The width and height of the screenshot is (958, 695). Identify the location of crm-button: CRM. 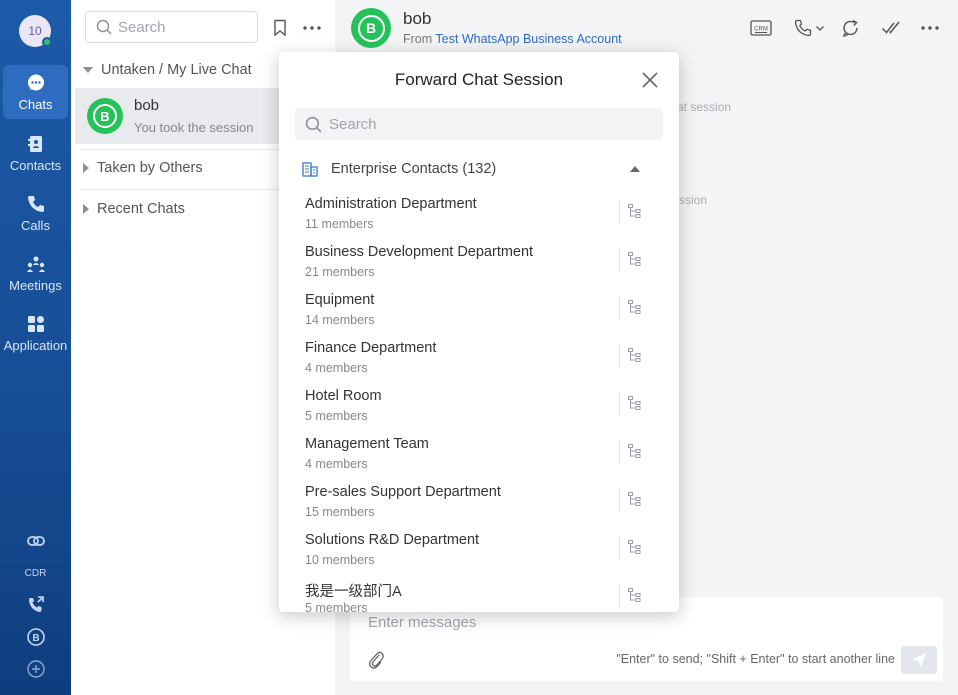
(761, 28).